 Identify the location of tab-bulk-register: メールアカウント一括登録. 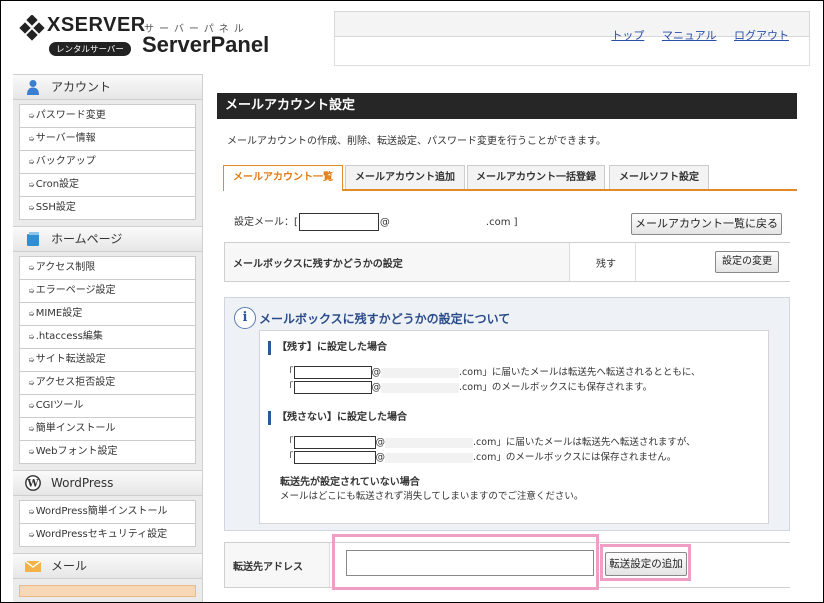
(536, 177).